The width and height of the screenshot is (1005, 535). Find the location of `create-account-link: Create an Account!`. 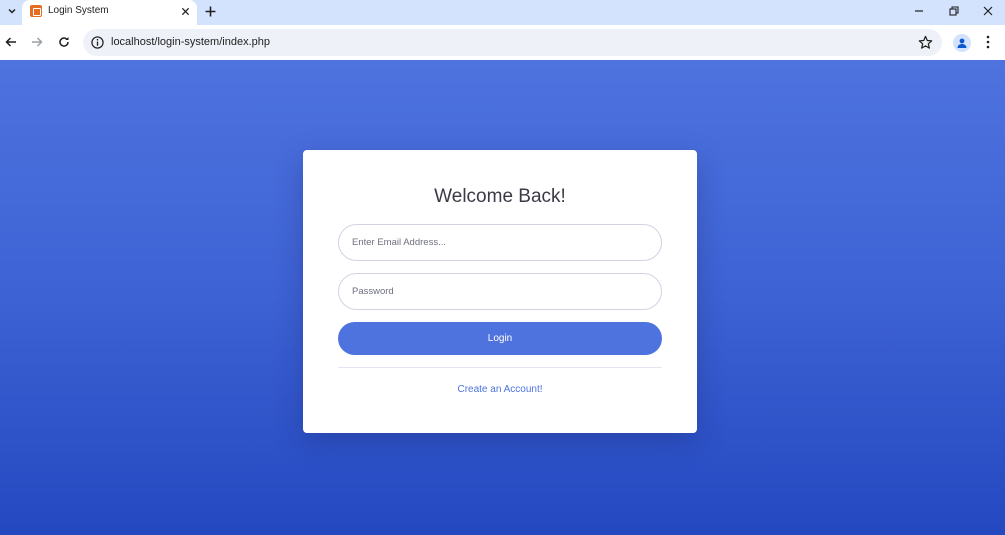

create-account-link: Create an Account! is located at coordinates (500, 389).